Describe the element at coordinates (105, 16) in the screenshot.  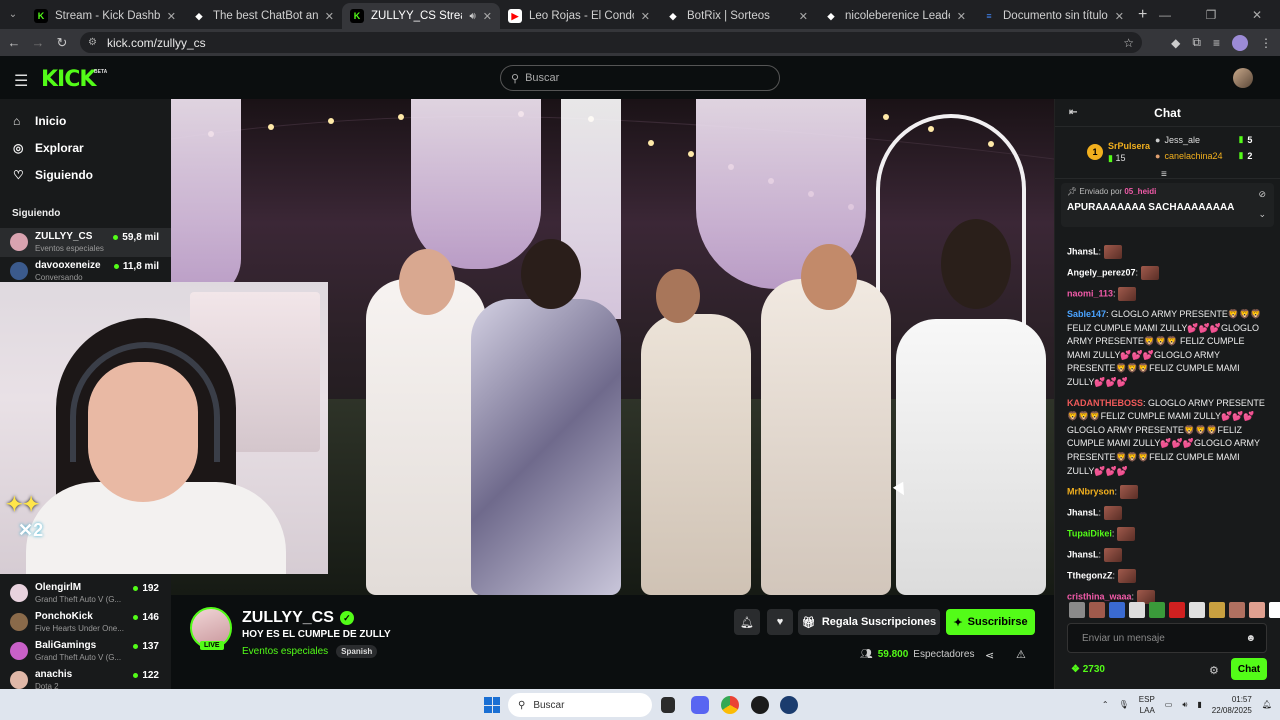
I see `browser-tab: K Stream - Kick Dashboard ✕` at that location.